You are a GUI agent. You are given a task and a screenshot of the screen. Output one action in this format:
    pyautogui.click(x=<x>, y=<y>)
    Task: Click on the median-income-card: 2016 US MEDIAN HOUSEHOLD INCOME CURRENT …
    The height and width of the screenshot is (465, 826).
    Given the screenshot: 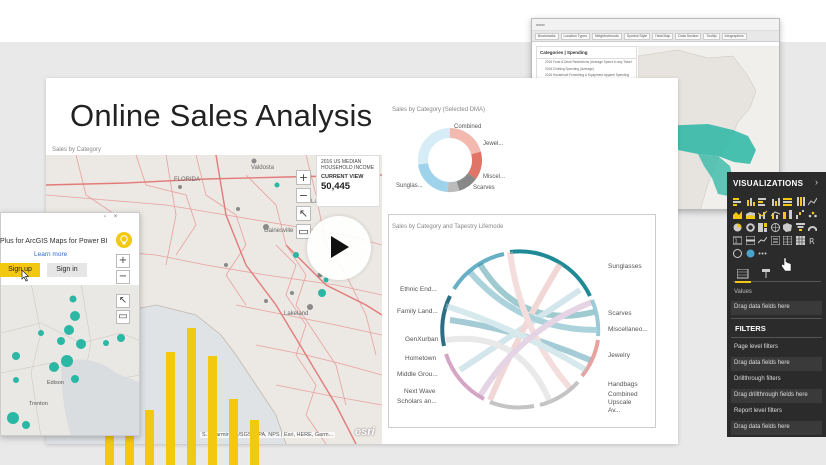 What is the action you would take?
    pyautogui.click(x=348, y=181)
    